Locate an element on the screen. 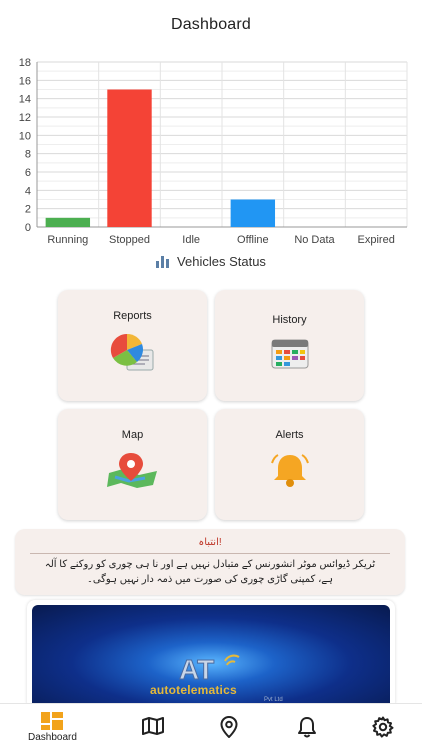 The height and width of the screenshot is (750, 422). chart-legend: Vehicles Status is located at coordinates (211, 261).